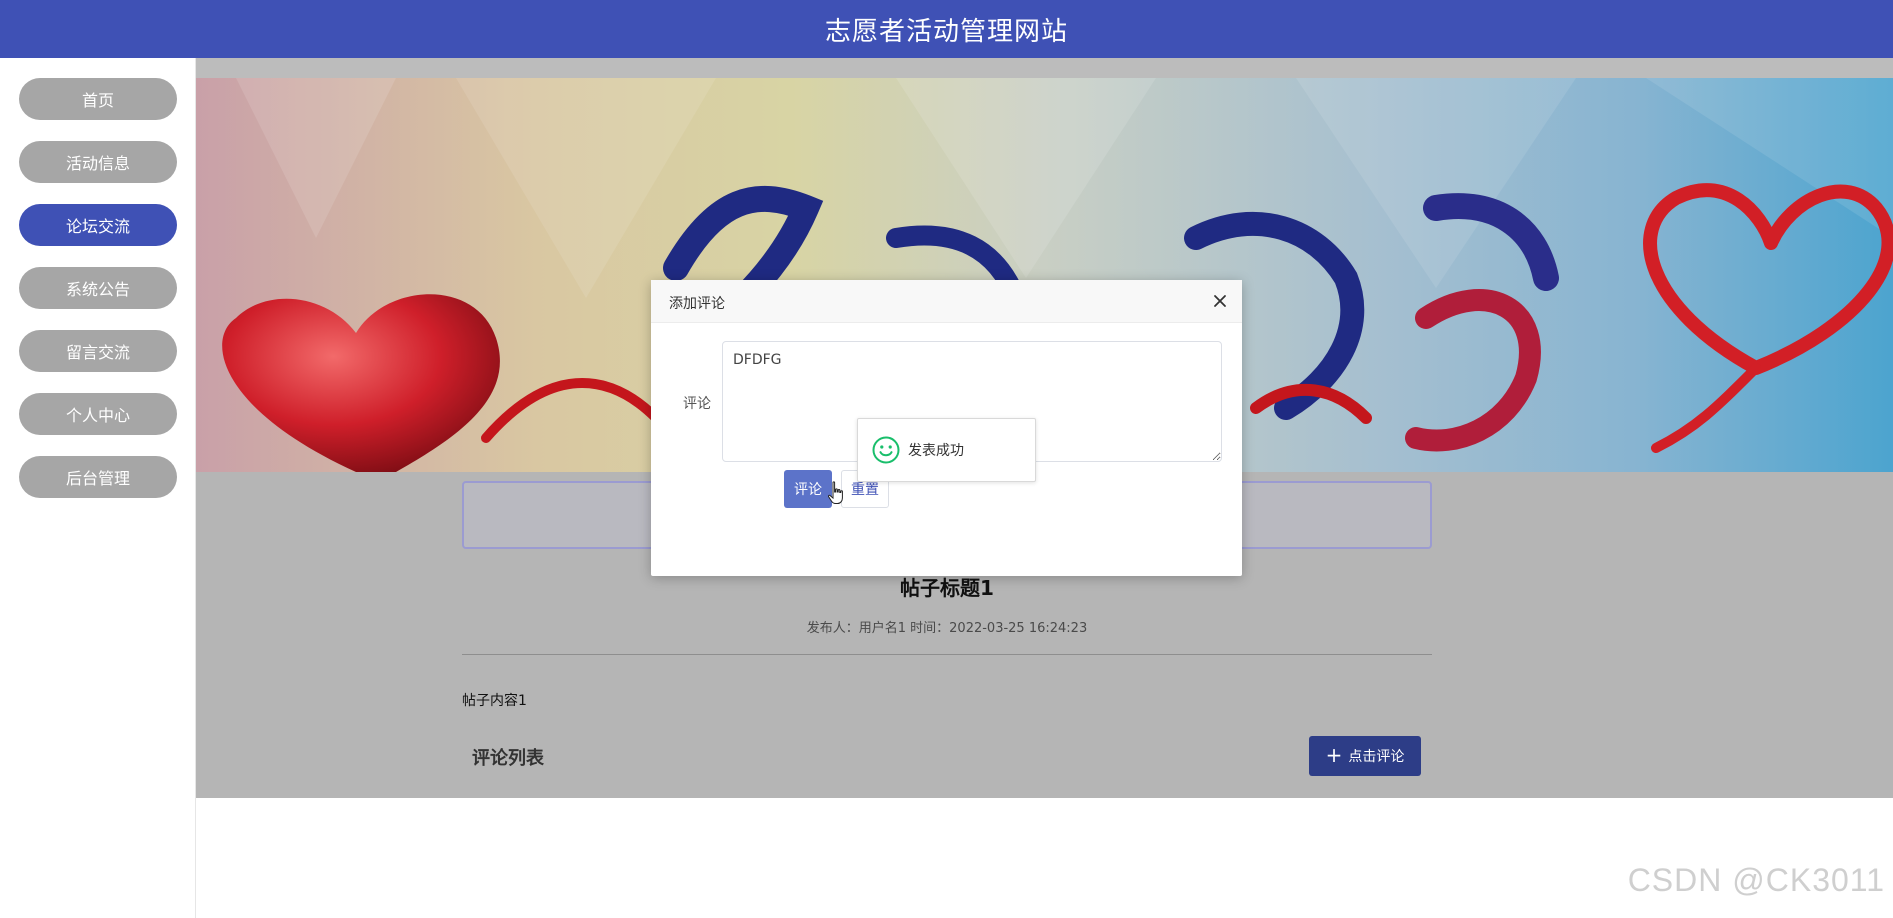 The width and height of the screenshot is (1893, 918). I want to click on sidebar: 首页 活动信息 论坛交流 系统公告 留言交流 个人中心 后台管理, so click(98, 488).